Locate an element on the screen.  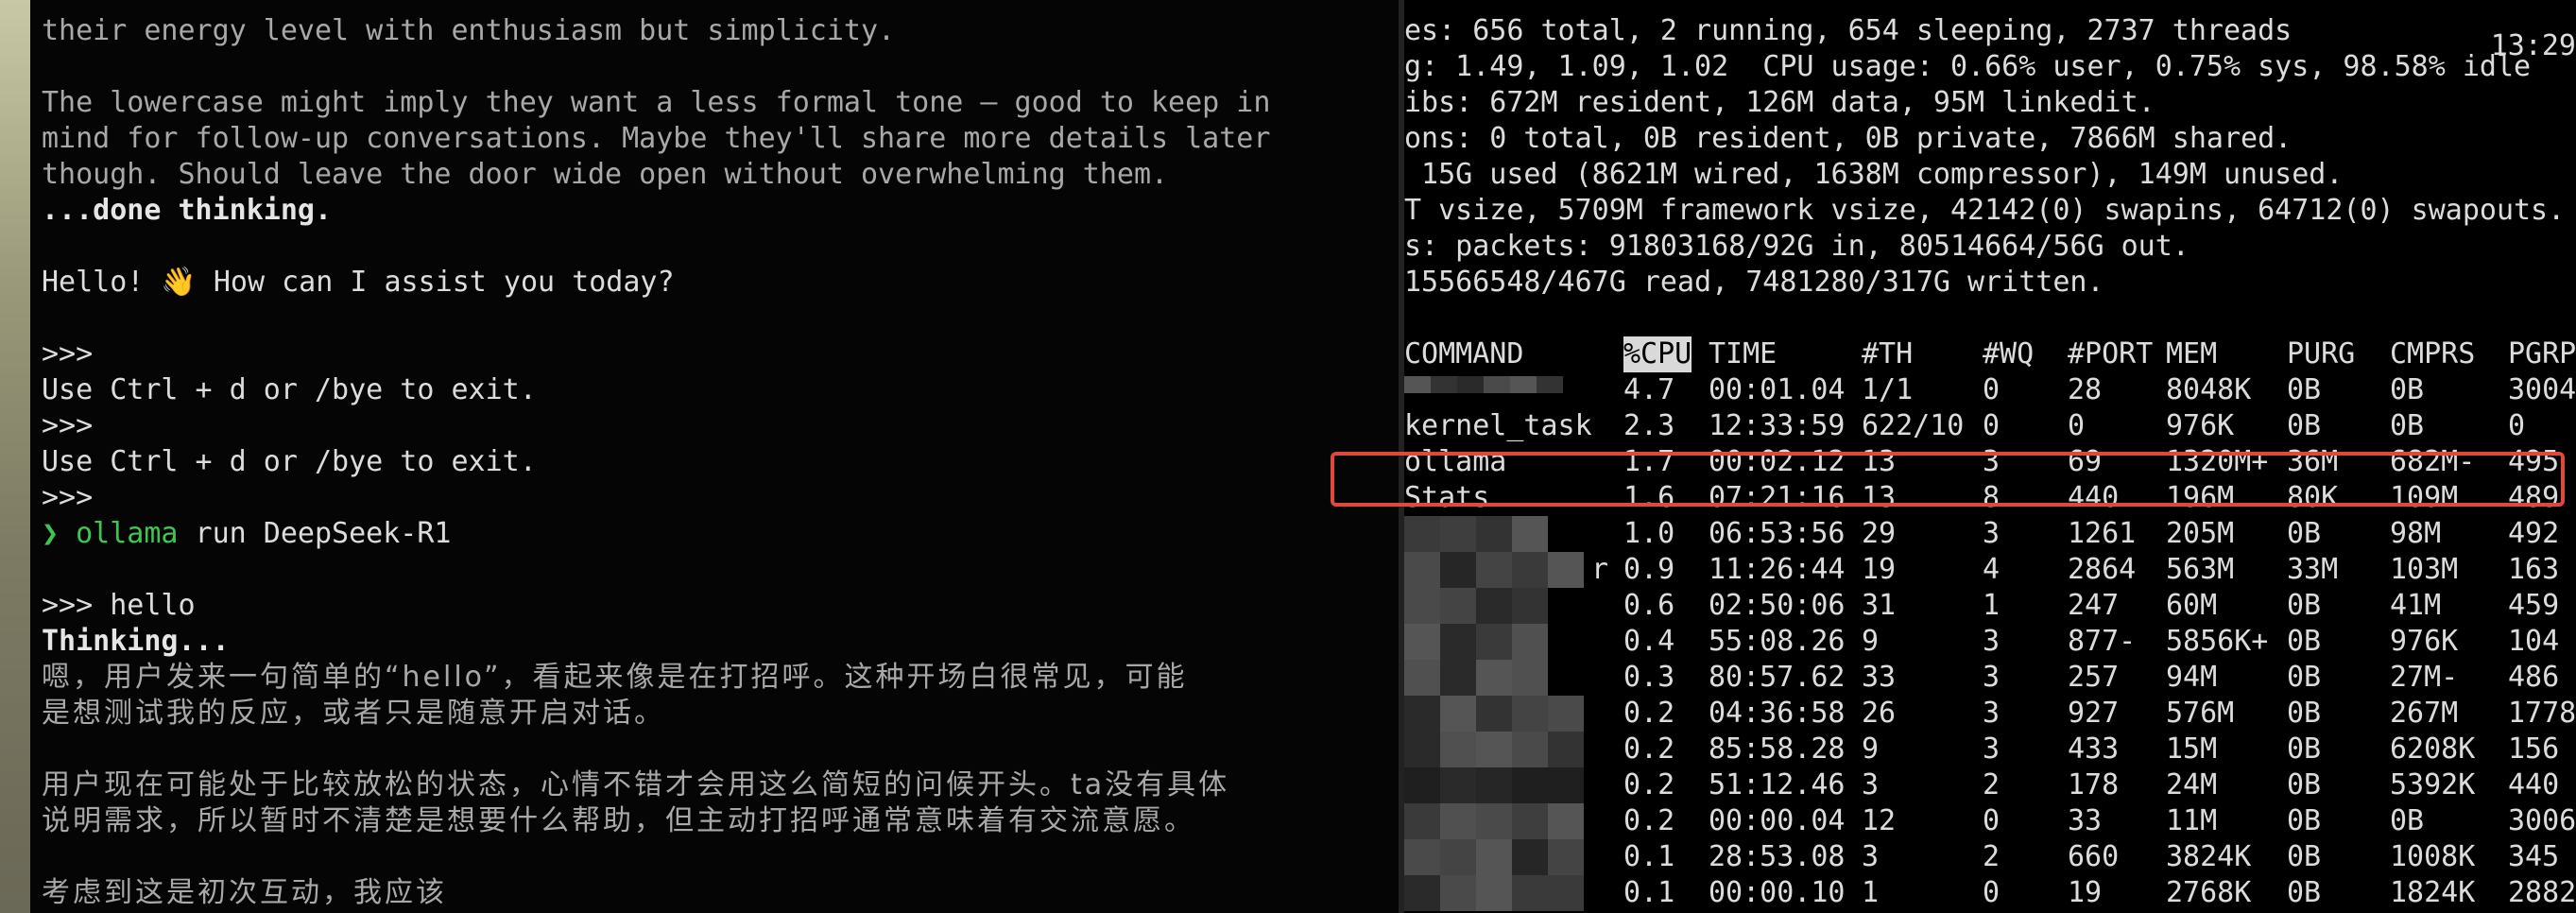
terminal-line: 嗯，用户发来一句简单的“hello”，看起来像是在打招呼。这种开场白很常见，可能 is located at coordinates (615, 677).